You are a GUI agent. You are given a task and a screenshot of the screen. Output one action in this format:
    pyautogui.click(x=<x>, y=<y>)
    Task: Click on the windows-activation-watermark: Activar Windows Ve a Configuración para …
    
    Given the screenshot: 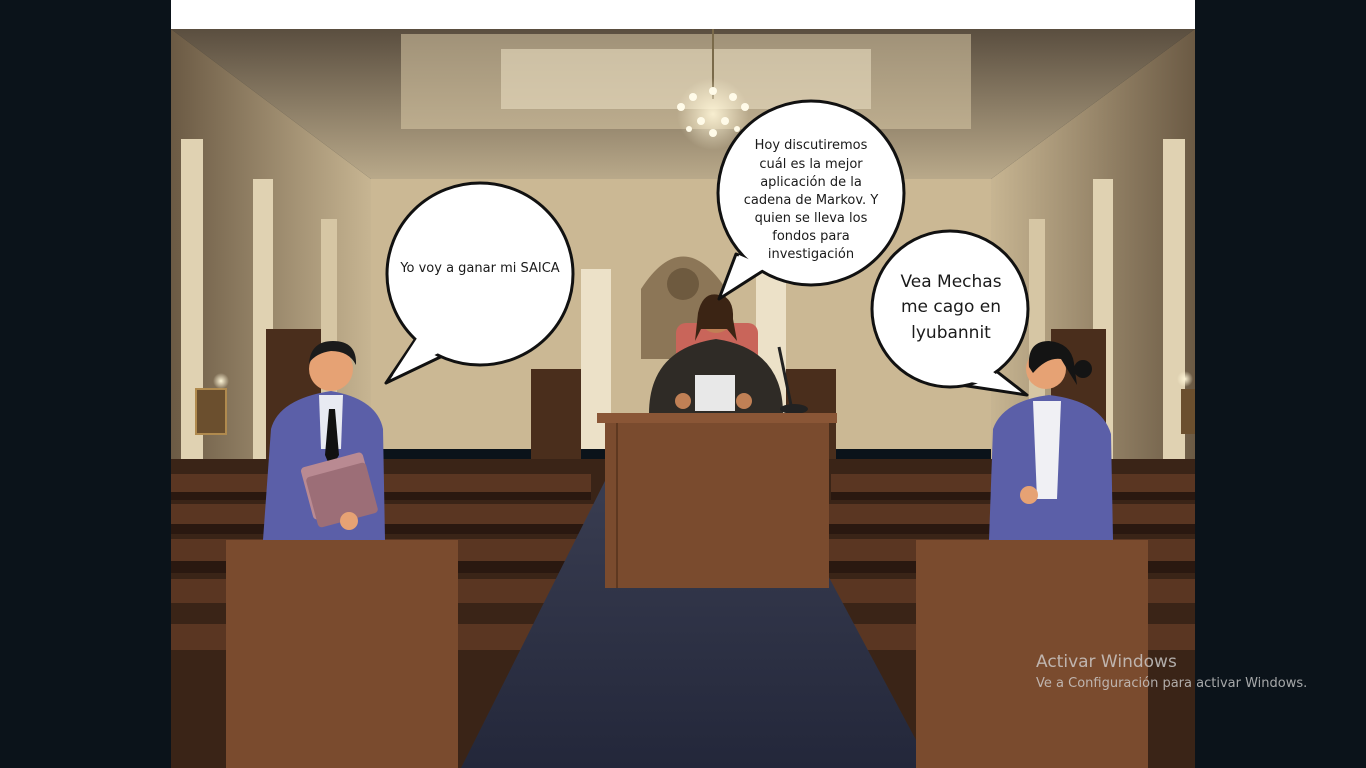 What is the action you would take?
    pyautogui.click(x=1171, y=671)
    